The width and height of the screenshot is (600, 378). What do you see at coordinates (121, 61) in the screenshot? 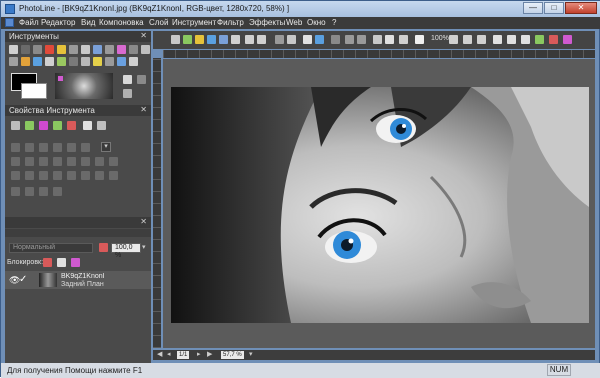
I see `blur-tool-icon` at bounding box center [121, 61].